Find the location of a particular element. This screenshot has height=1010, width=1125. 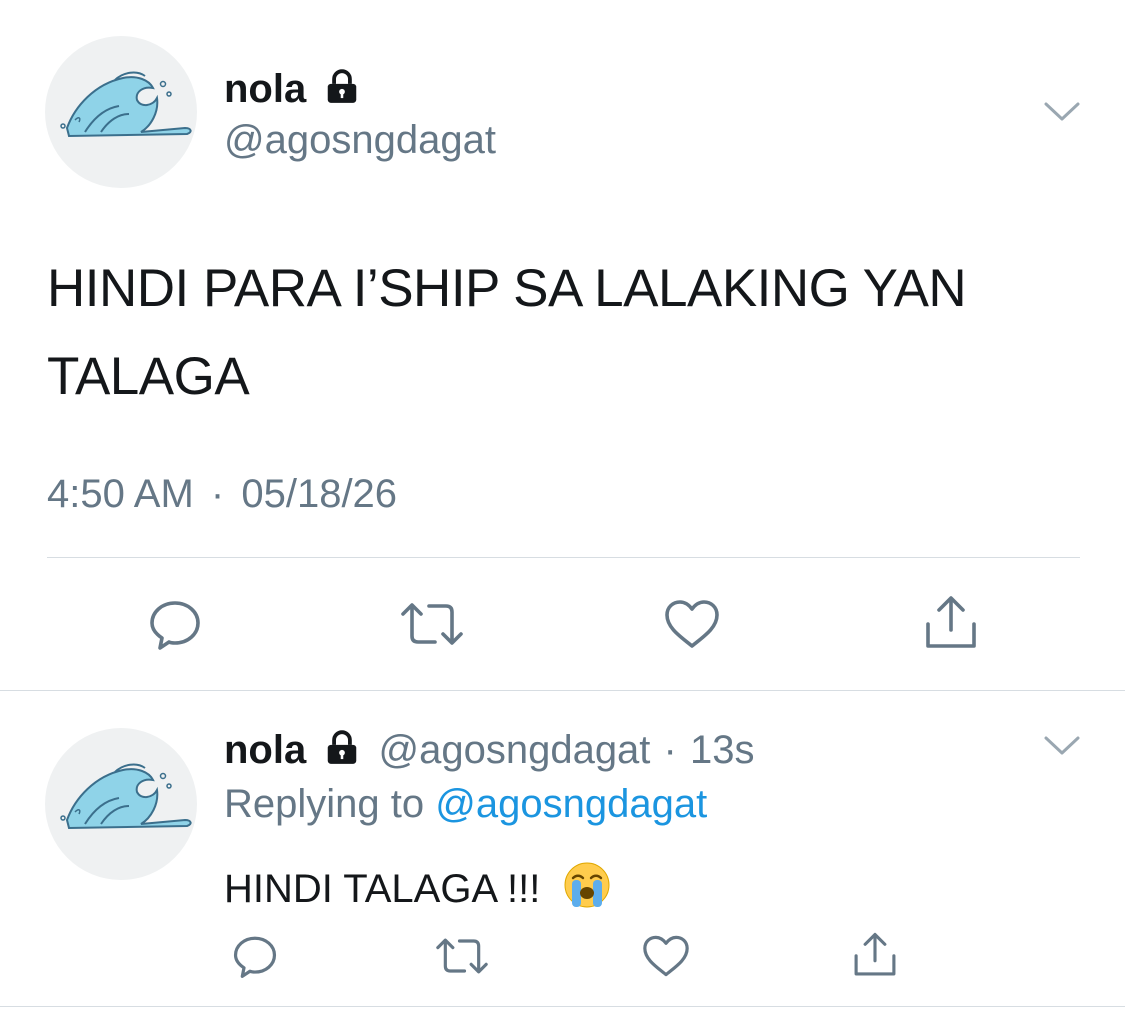

loudly-crying-emoji is located at coordinates (587, 890).